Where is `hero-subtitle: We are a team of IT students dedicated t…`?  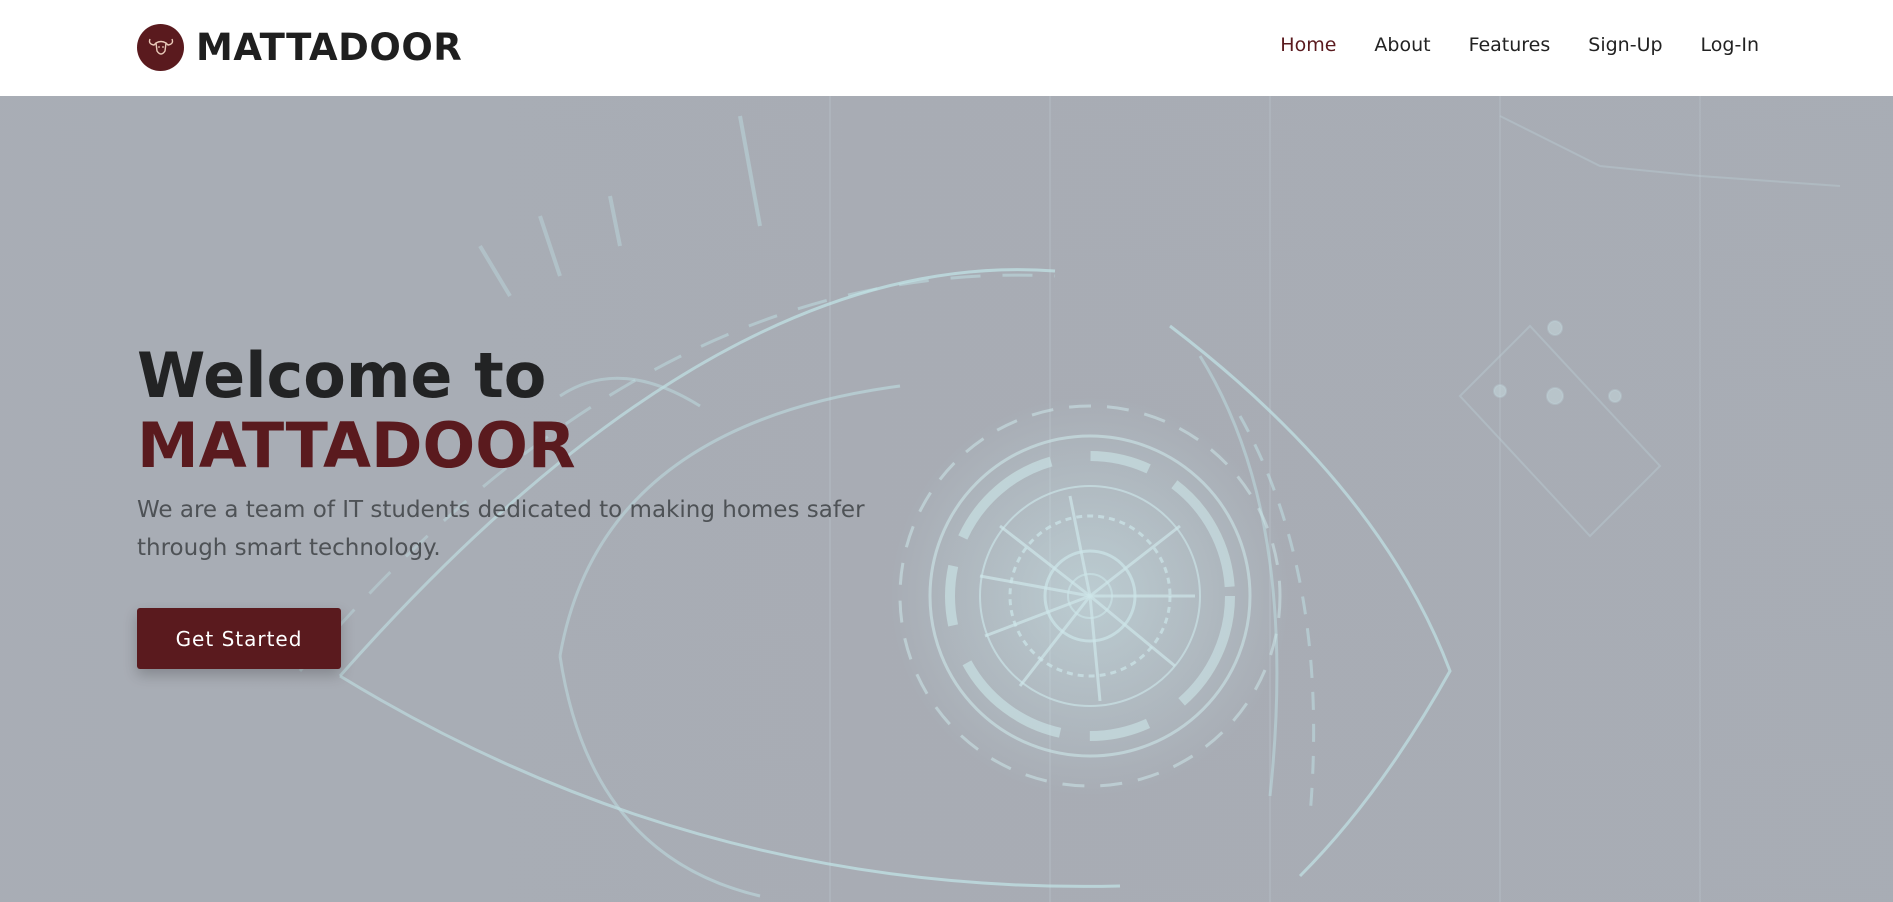 hero-subtitle: We are a team of IT students dedicated t… is located at coordinates (501, 529).